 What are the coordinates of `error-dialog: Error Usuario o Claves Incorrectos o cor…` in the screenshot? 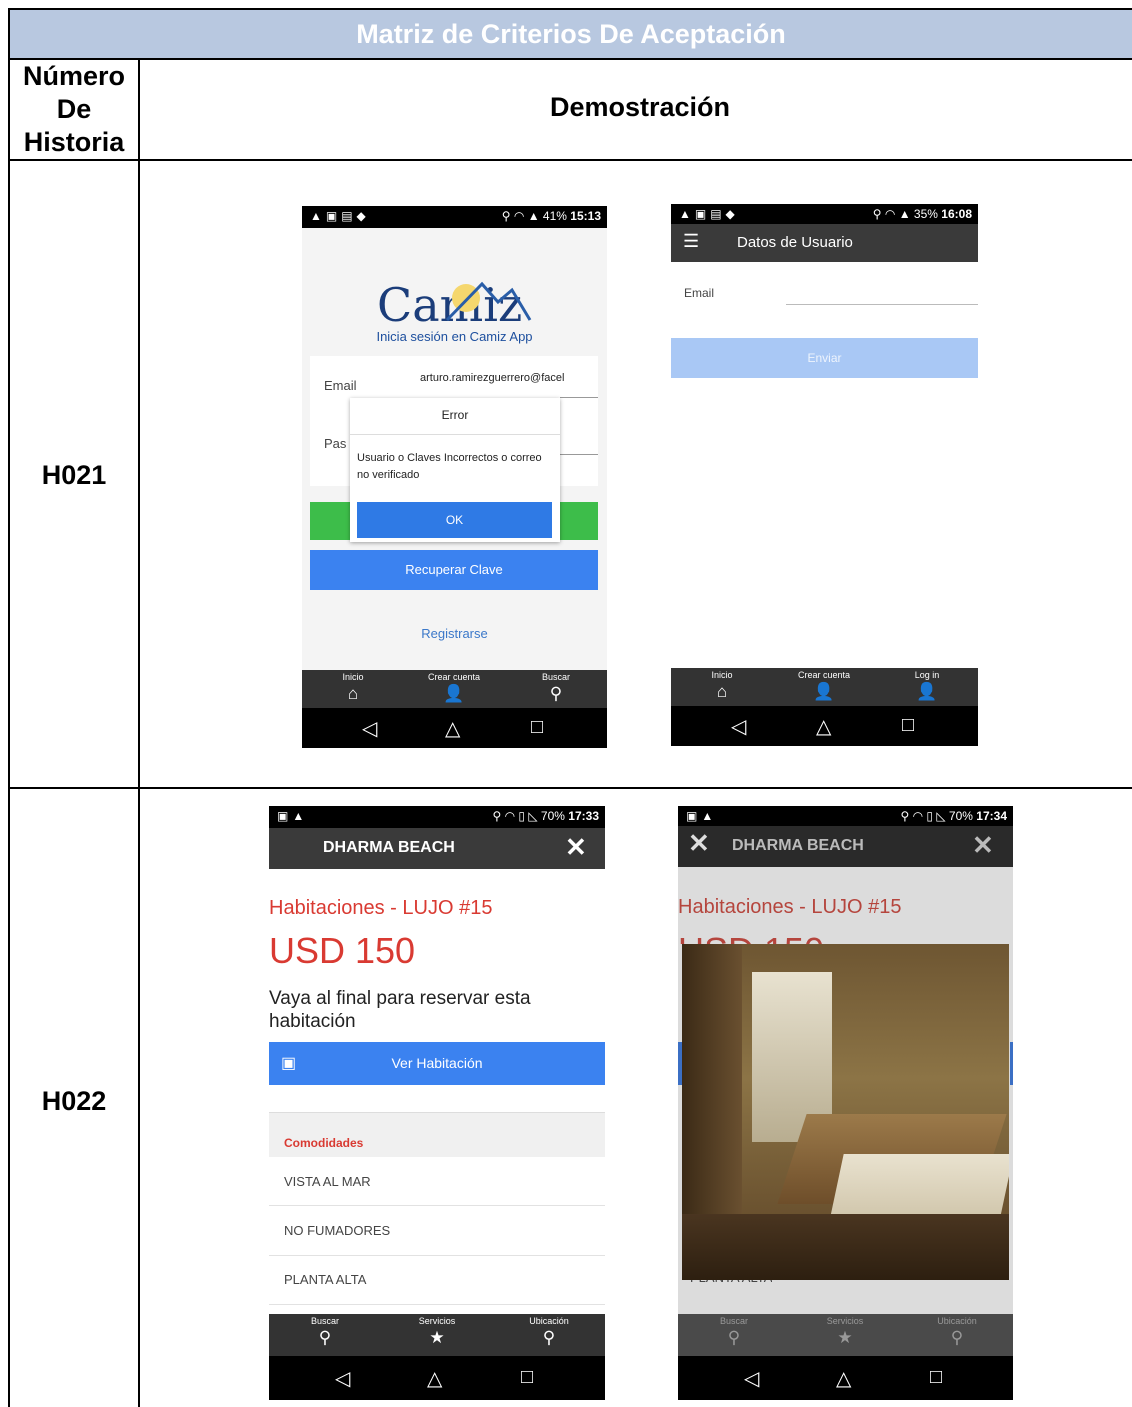 It's located at (455, 470).